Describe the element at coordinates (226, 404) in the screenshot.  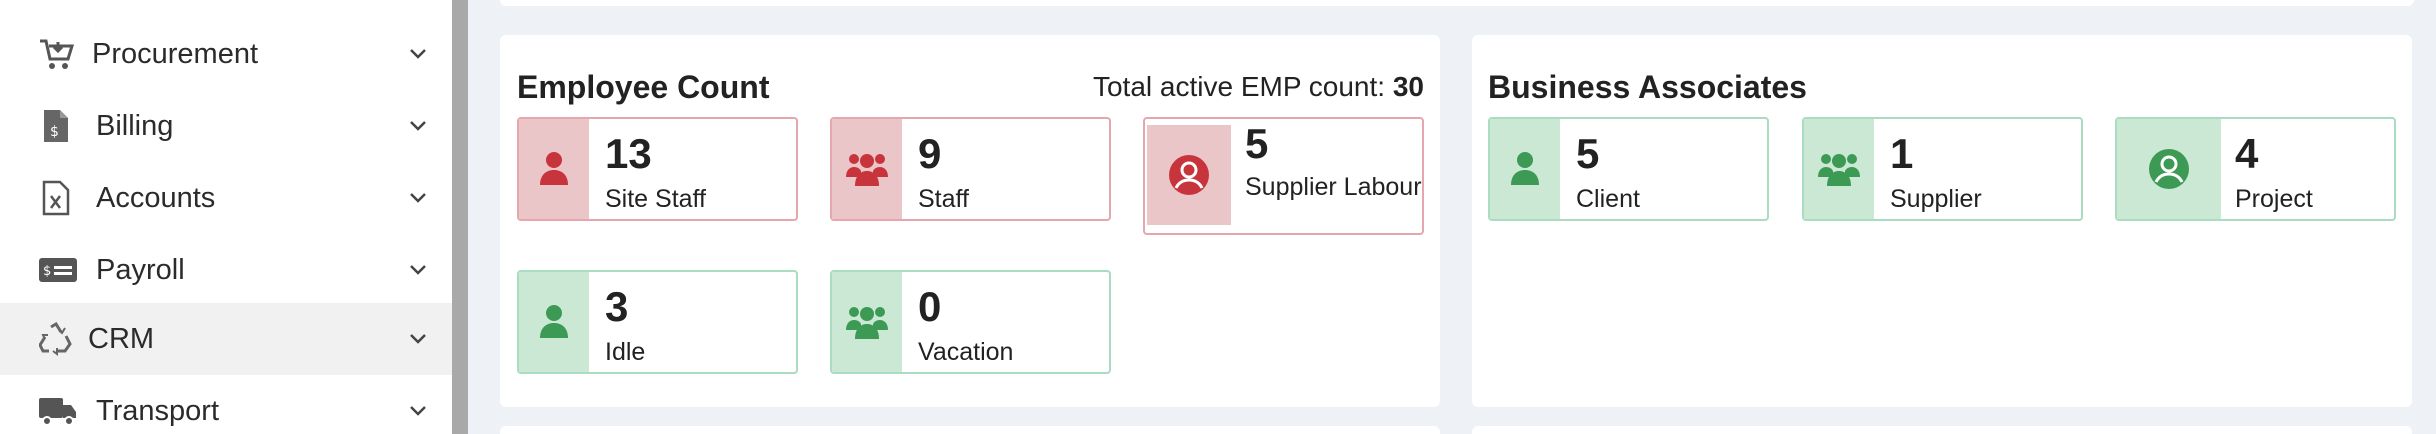
I see `sidebar-item-transport: Transport` at that location.